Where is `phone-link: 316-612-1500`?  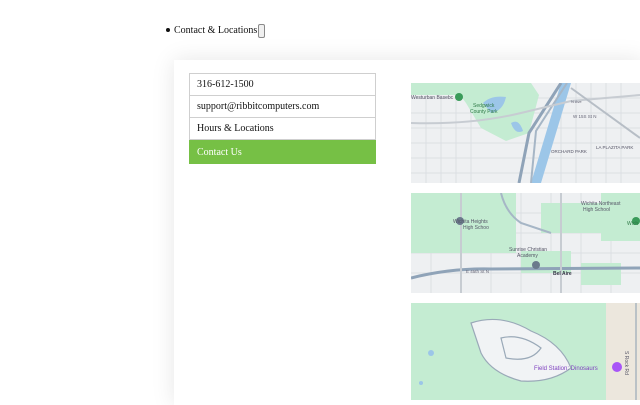 phone-link: 316-612-1500 is located at coordinates (282, 84).